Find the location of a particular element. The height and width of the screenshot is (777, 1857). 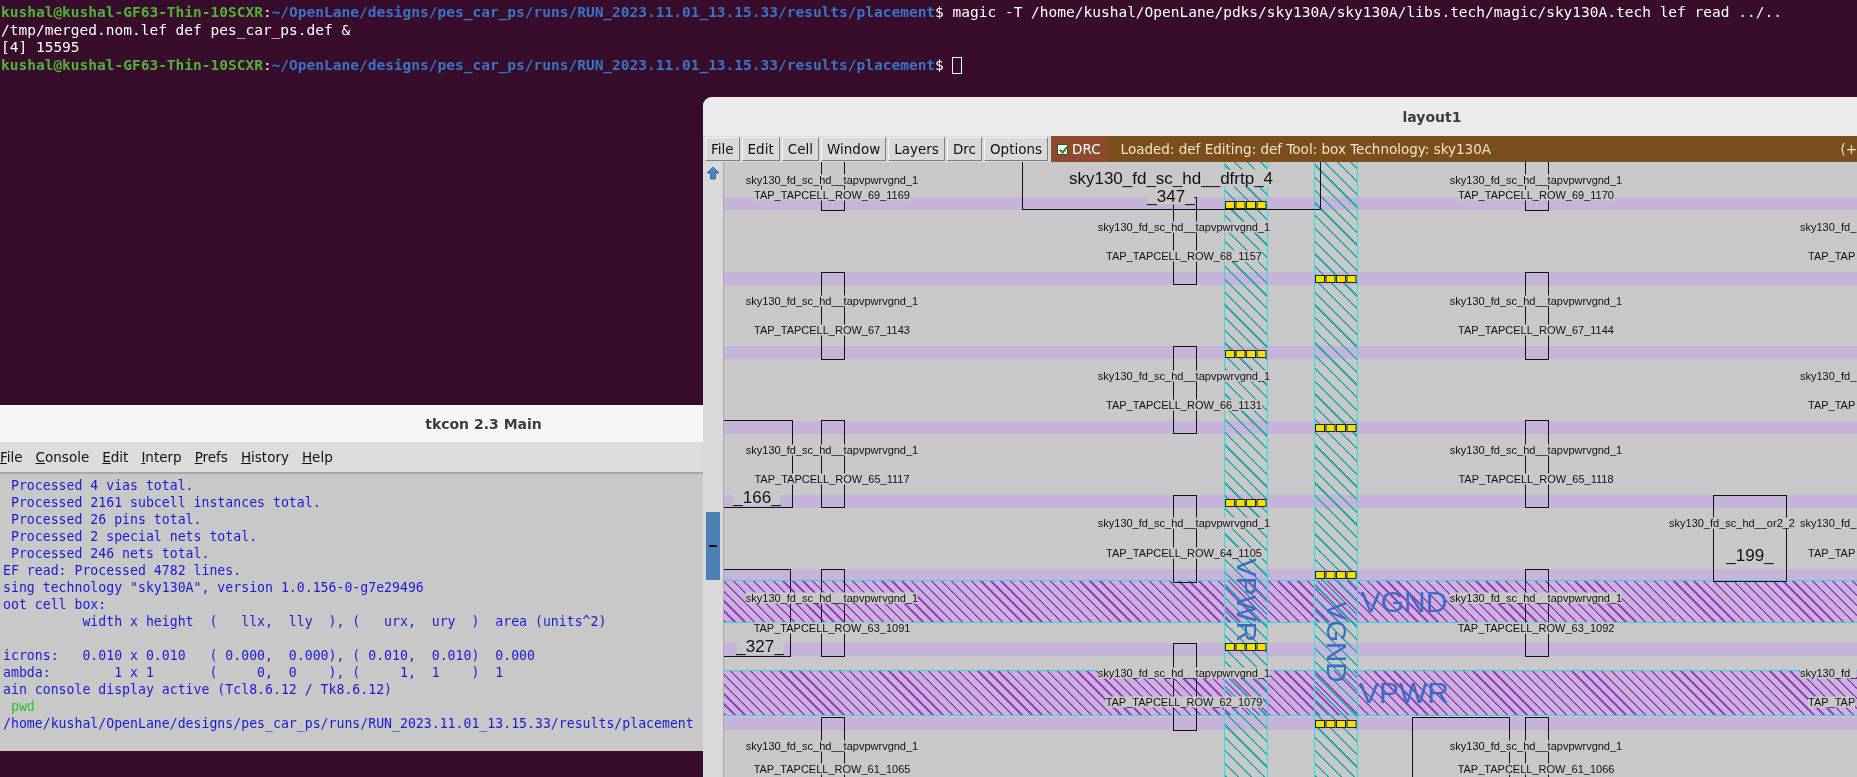

cell-label: _199_ is located at coordinates (1750, 555).